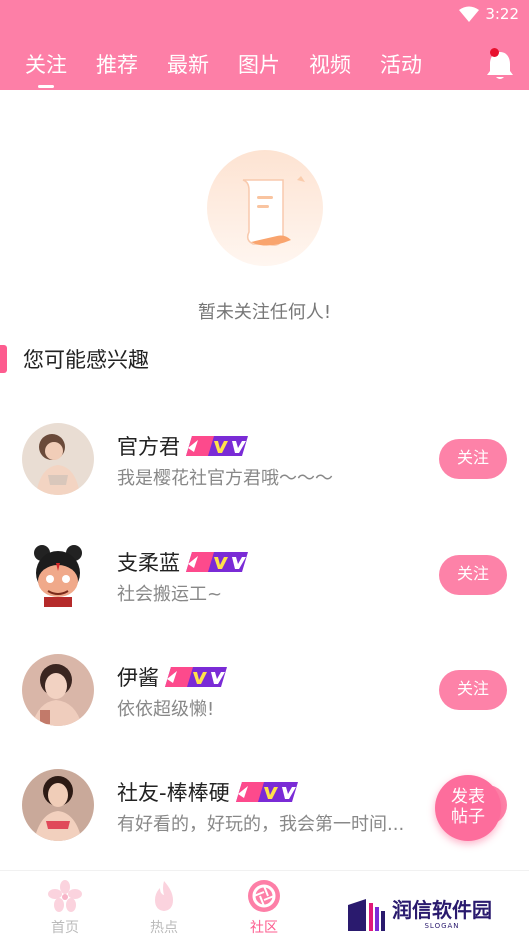  Describe the element at coordinates (86, 360) in the screenshot. I see `section-title: 您可能感兴趣` at that location.